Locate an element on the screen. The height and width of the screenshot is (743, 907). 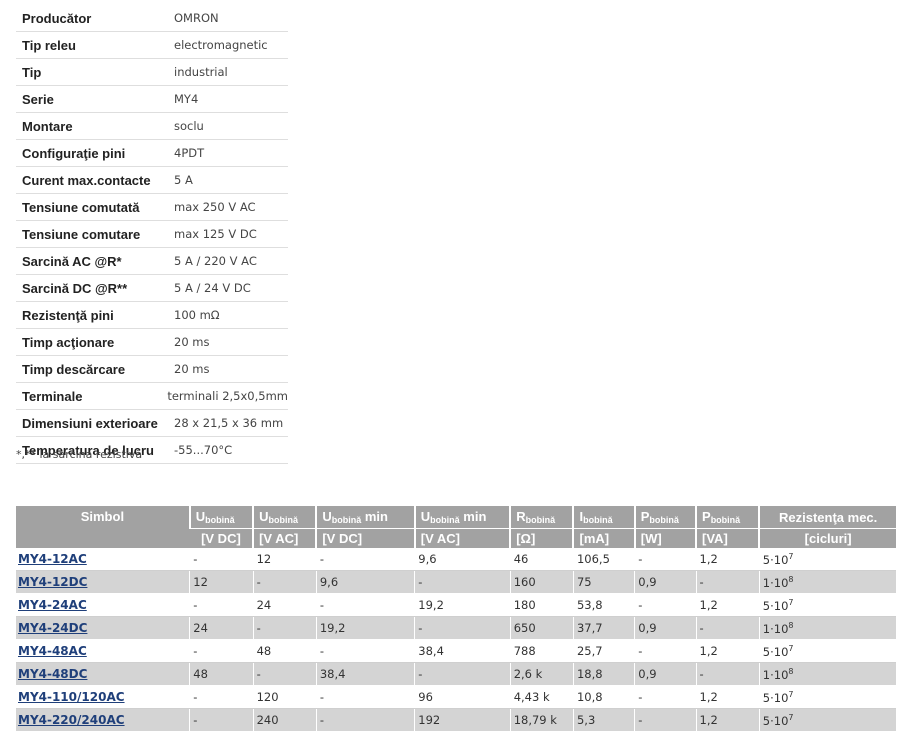
spec-label: Producător is located at coordinates (57, 18).